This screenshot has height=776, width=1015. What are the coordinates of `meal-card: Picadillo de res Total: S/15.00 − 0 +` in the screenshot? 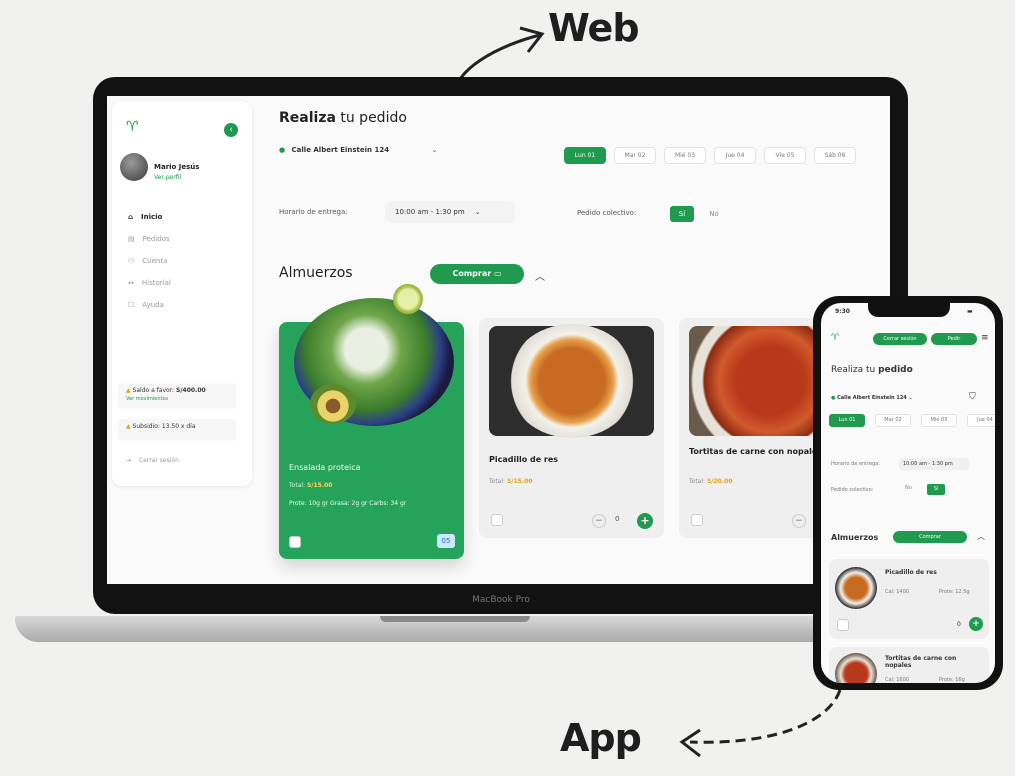 It's located at (571, 428).